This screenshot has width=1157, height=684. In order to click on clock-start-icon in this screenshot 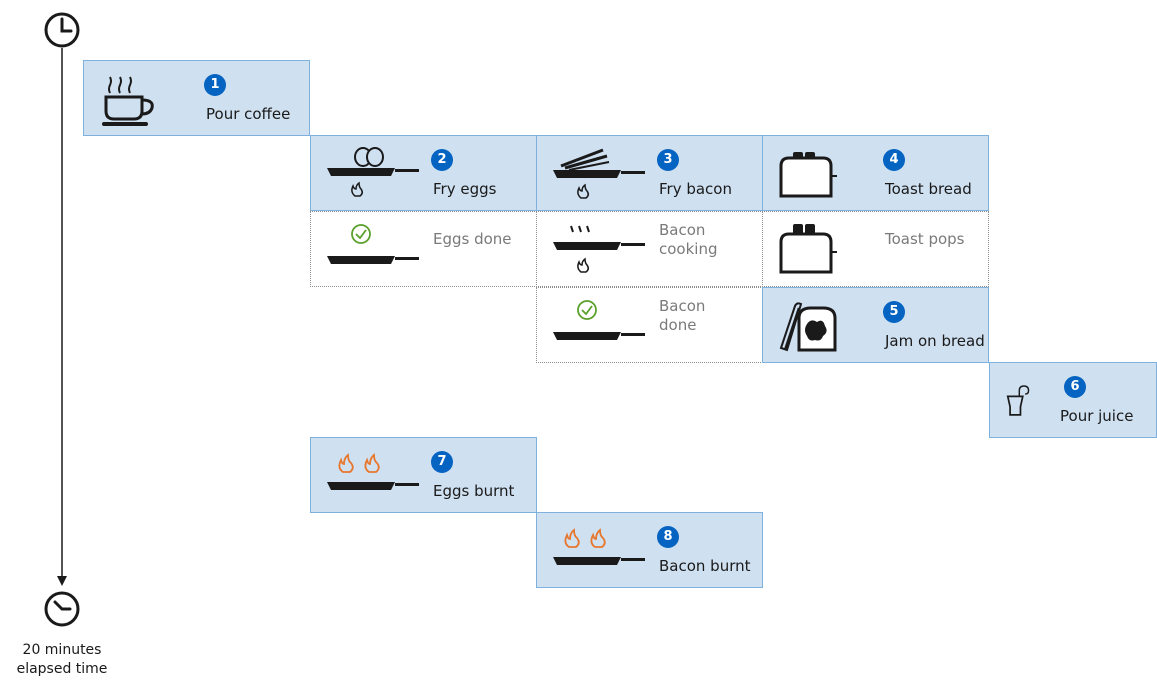, I will do `click(62, 30)`.